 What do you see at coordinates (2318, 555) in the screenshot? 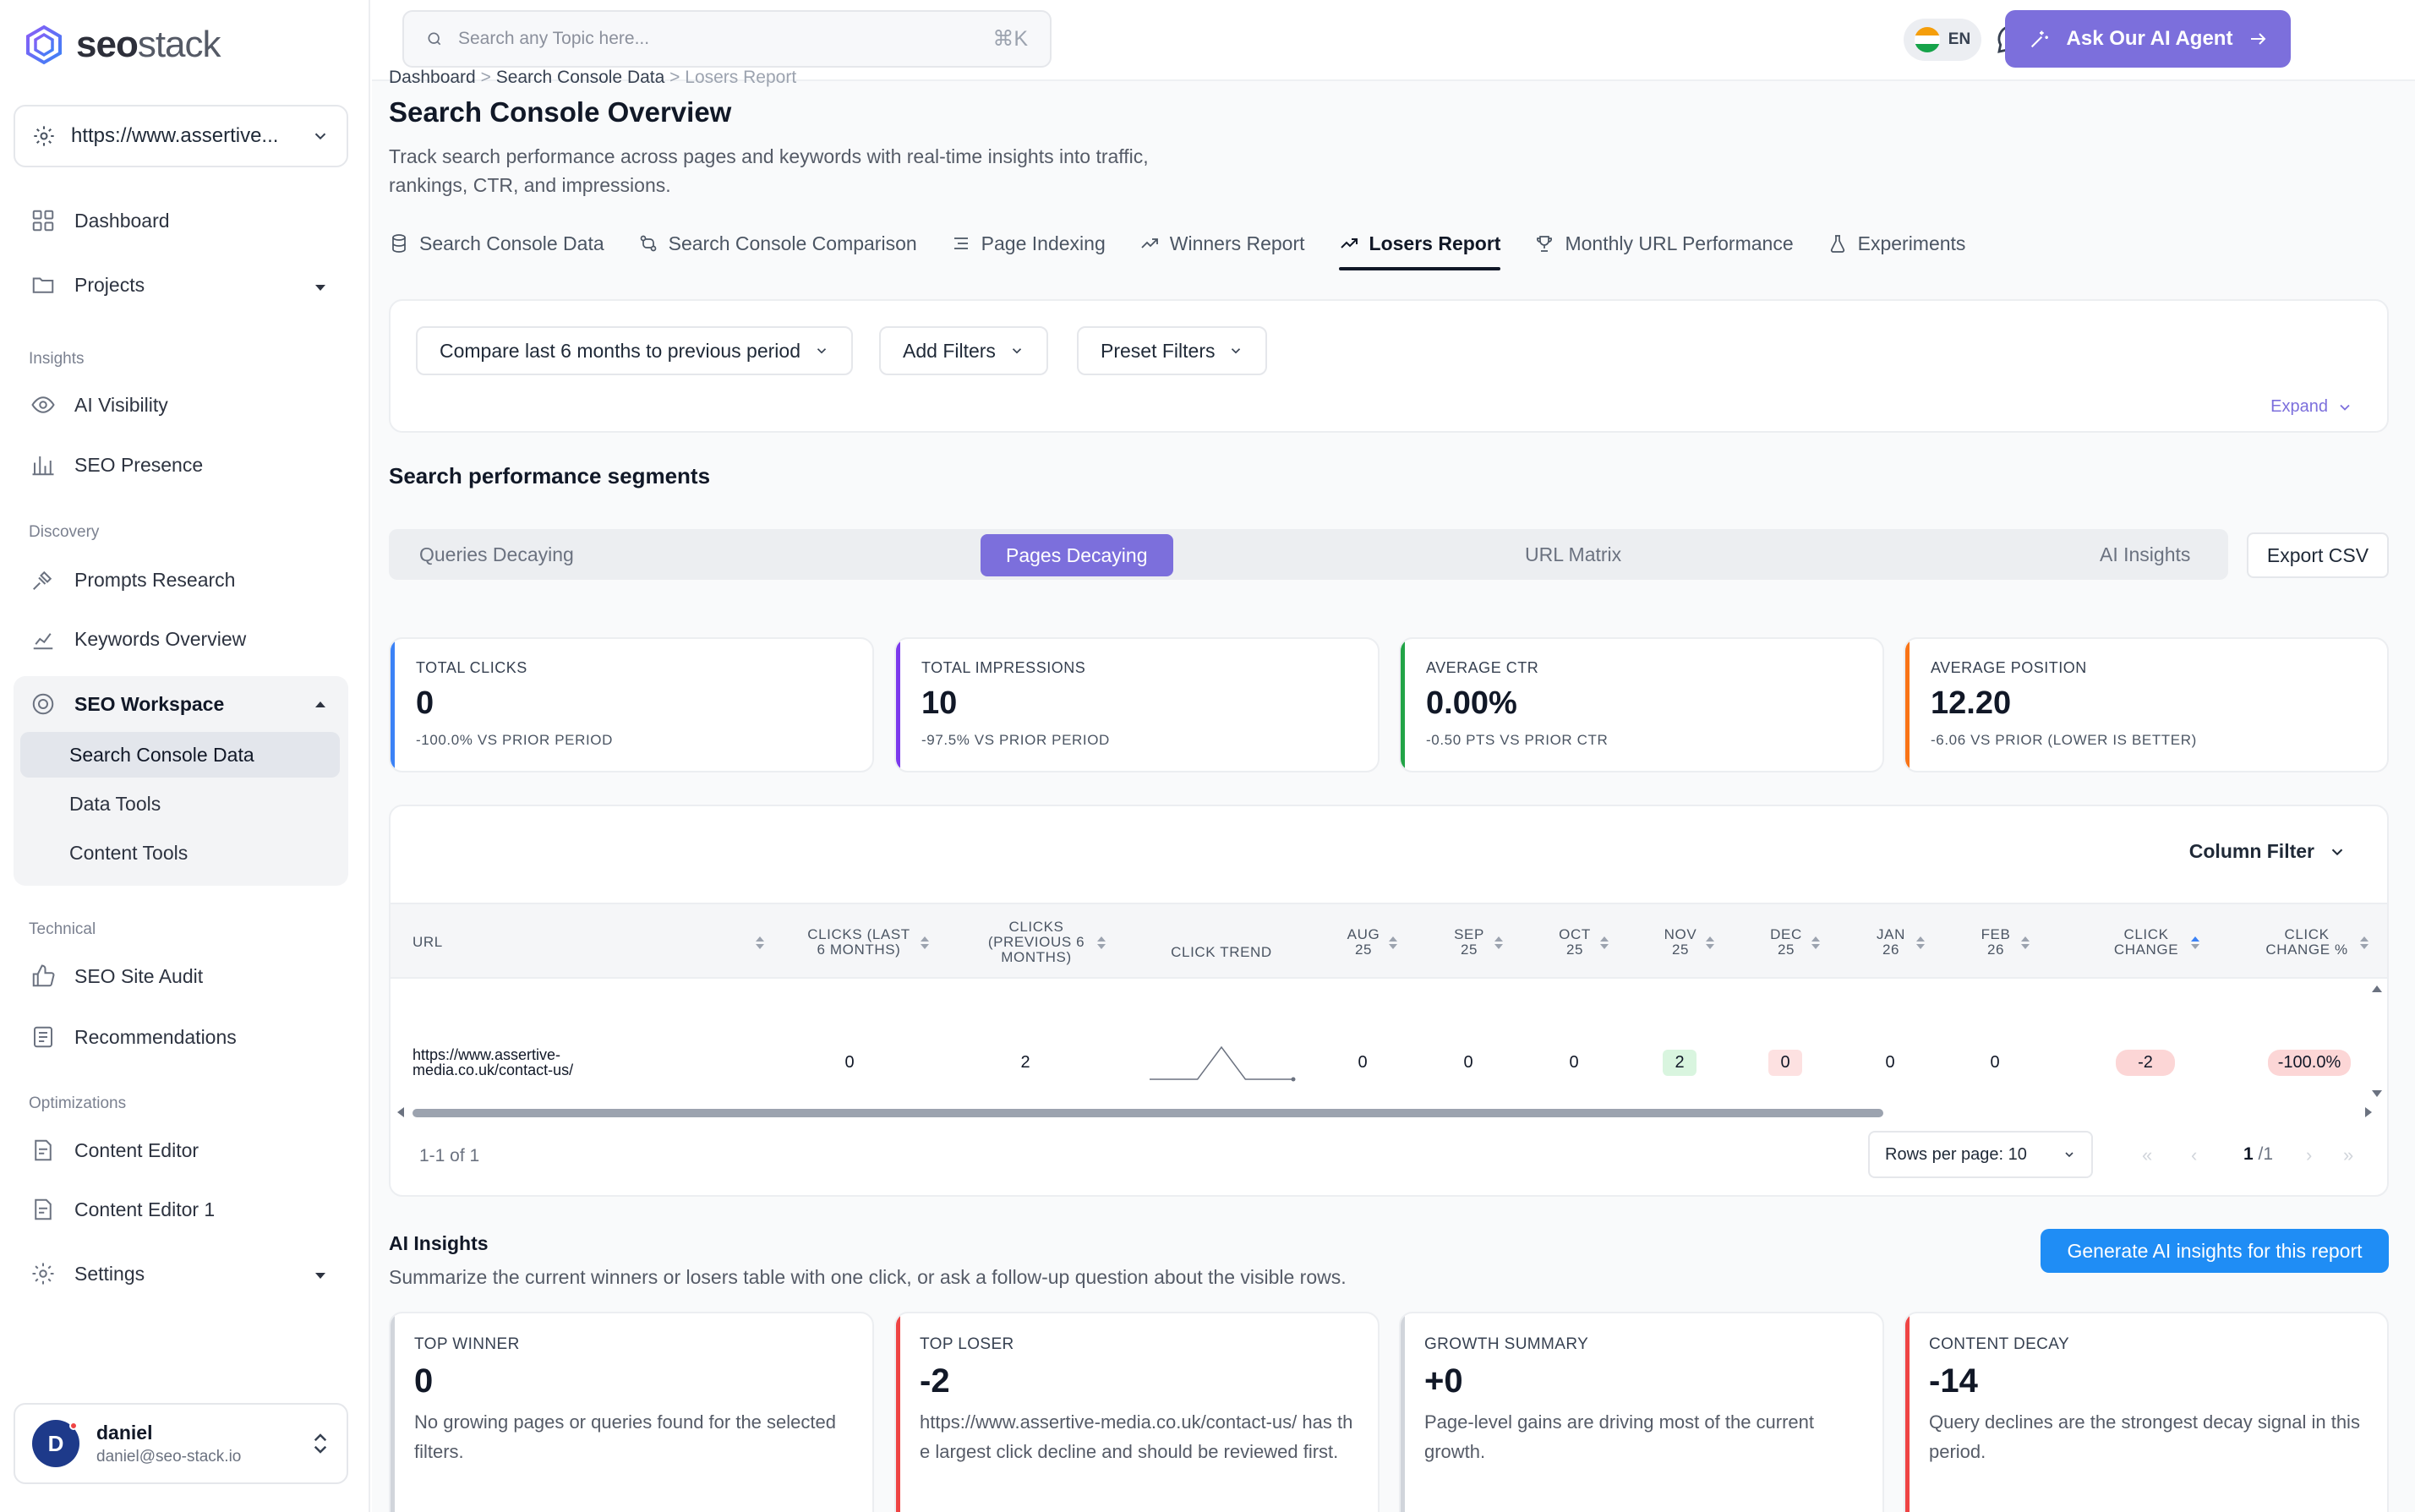
I see `export-csv-button: Export CSV` at bounding box center [2318, 555].